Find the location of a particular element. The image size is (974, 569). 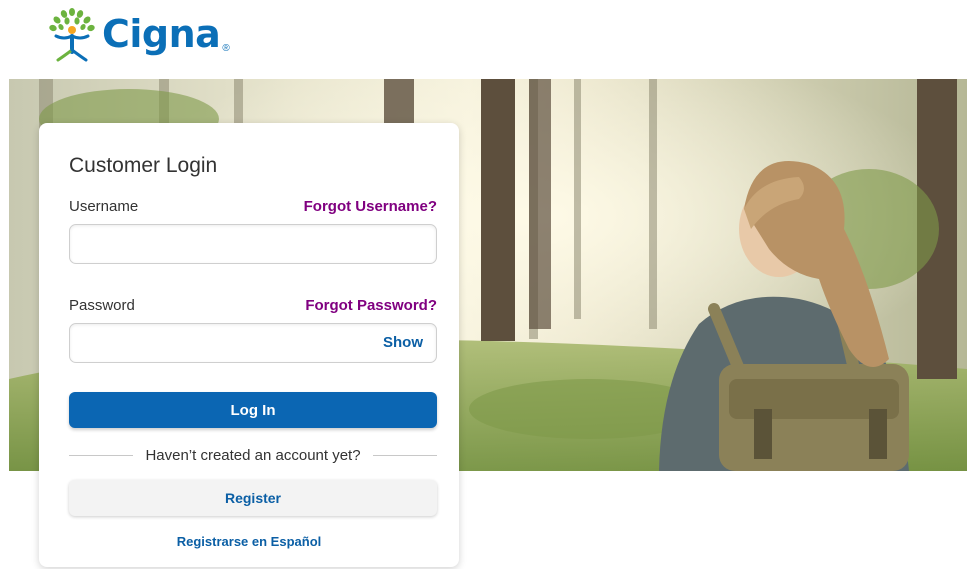

brand-name: Cigna is located at coordinates (161, 34).